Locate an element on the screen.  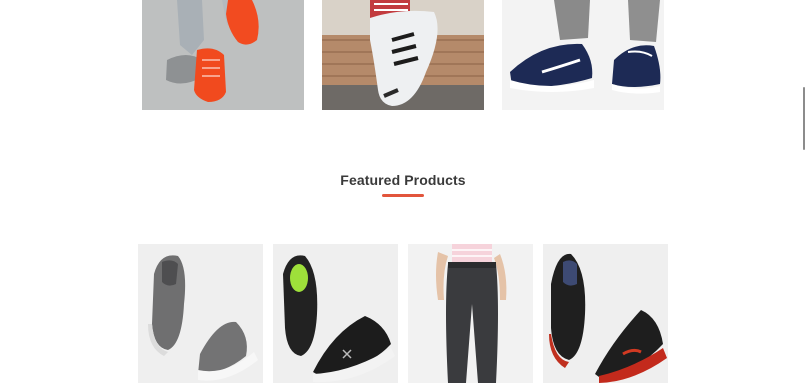
product-image-black-running-shoe is located at coordinates (335, 313).